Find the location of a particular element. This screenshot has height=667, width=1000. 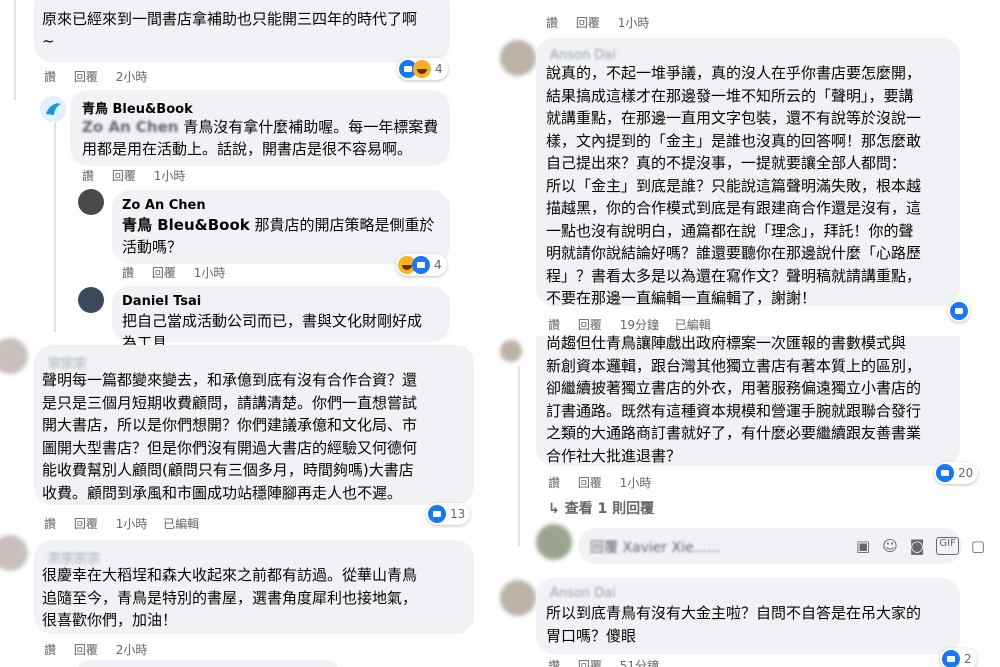

comment-line: 說真的，不起一堆爭議，真的沒人在乎你書店要怎麼開， is located at coordinates (734, 73).